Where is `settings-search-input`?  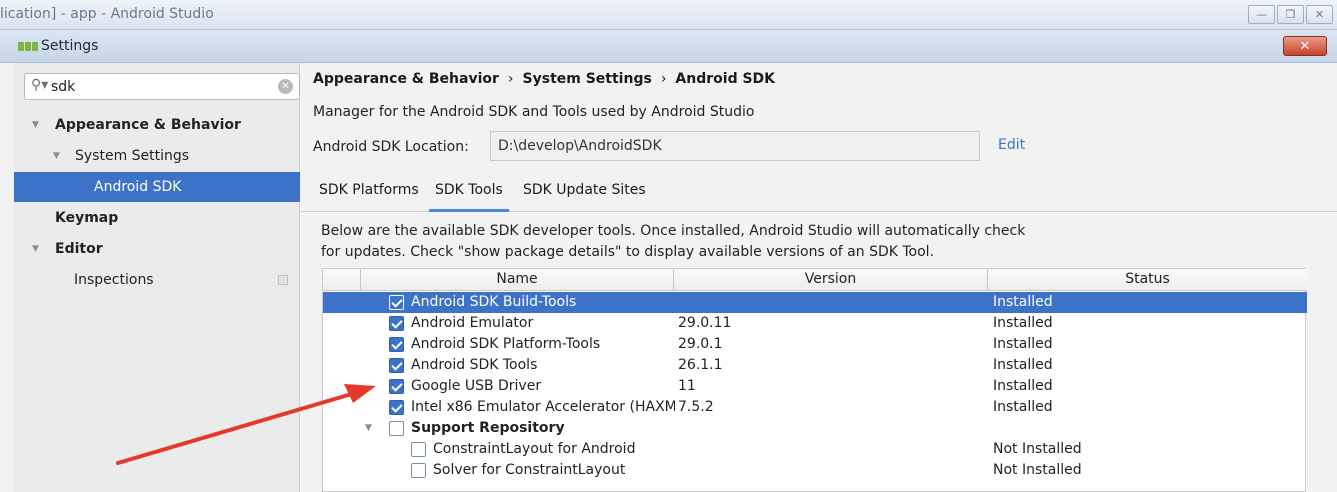 settings-search-input is located at coordinates (161, 86).